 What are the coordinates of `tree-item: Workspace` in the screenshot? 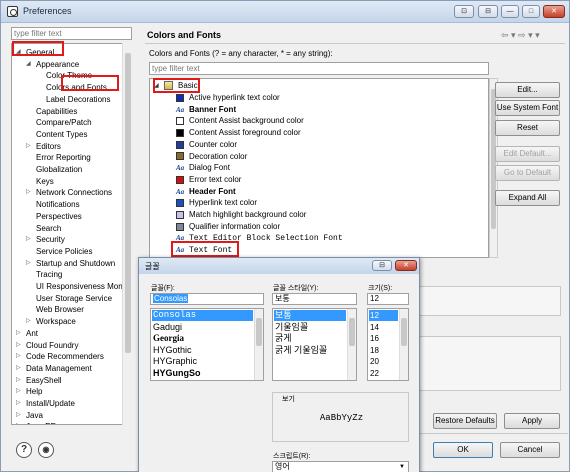 It's located at (56, 321).